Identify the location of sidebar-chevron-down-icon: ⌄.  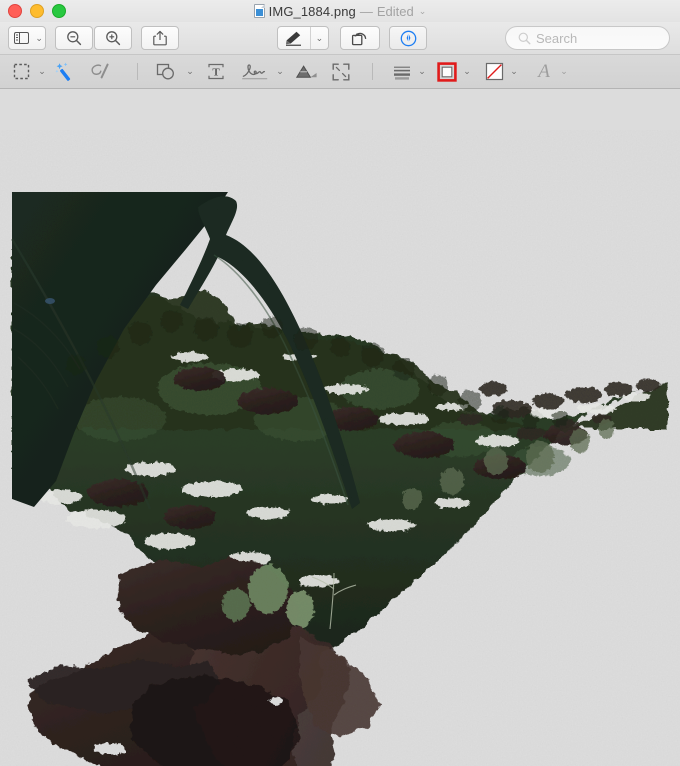
(39, 38).